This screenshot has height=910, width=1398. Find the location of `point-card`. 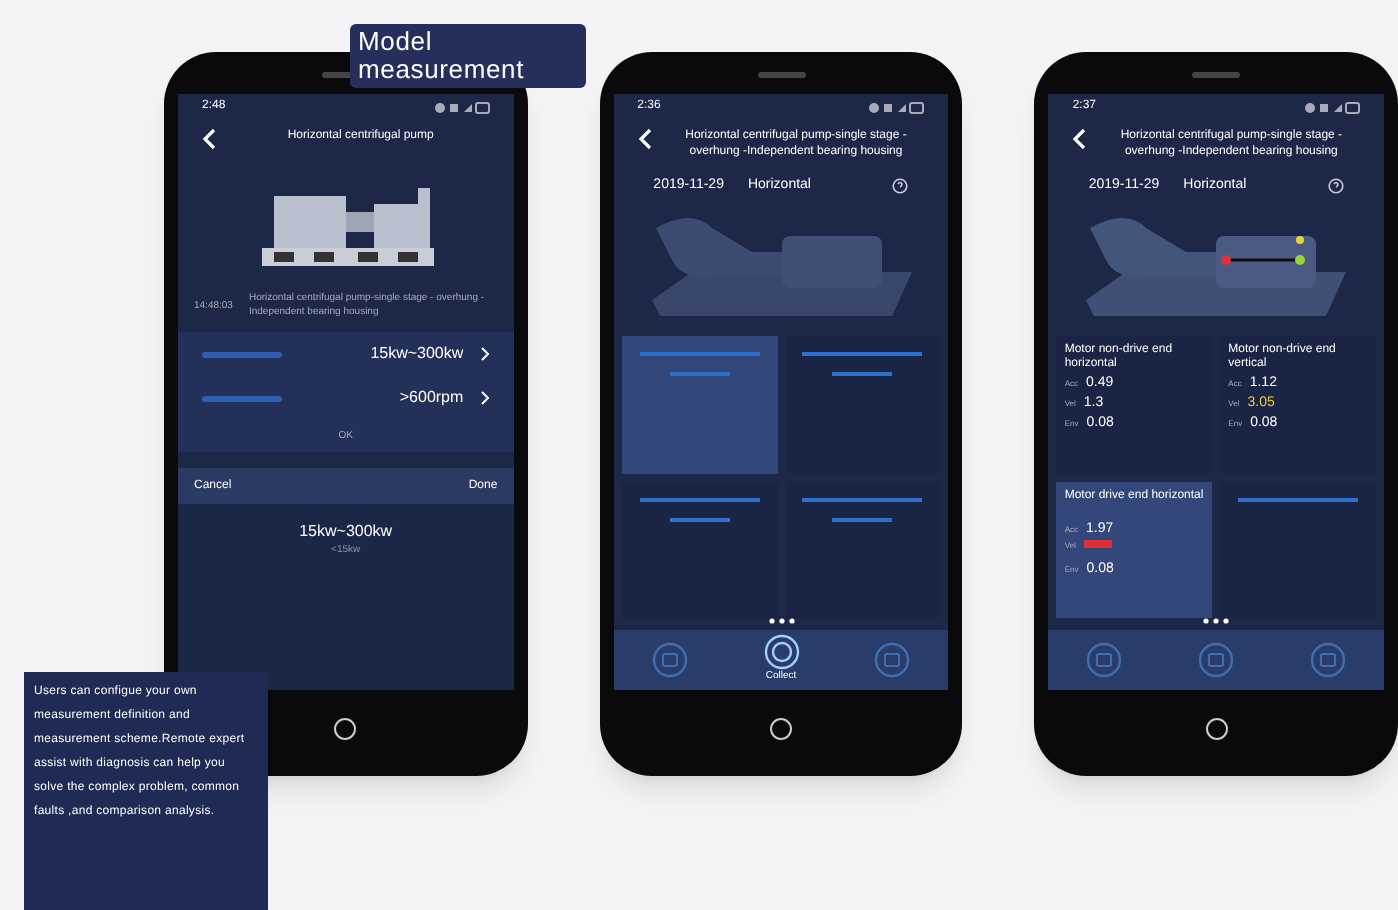

point-card is located at coordinates (699, 405).